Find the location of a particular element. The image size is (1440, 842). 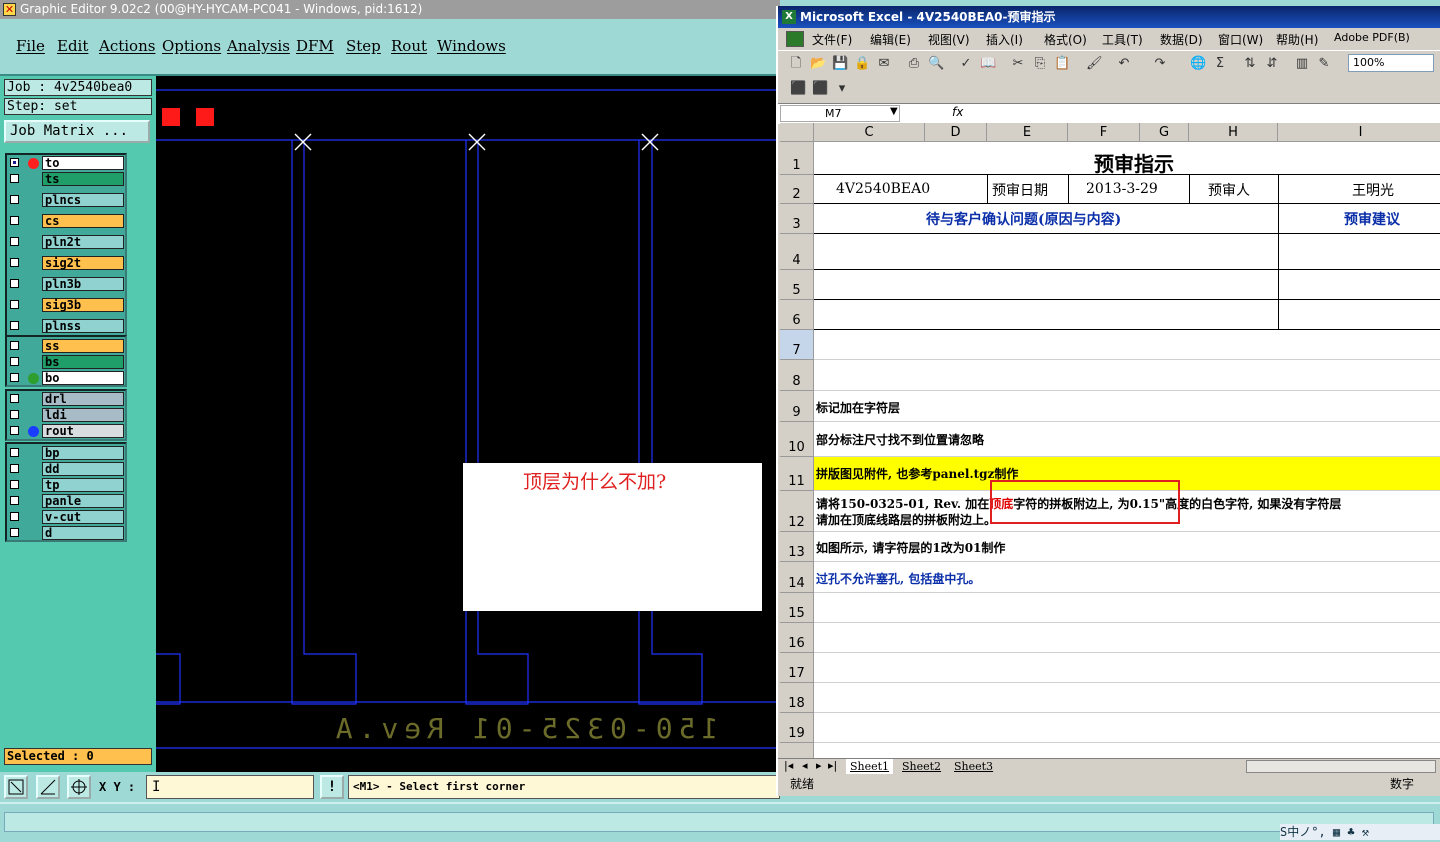

cut-icon: ✂ is located at coordinates (1018, 64).